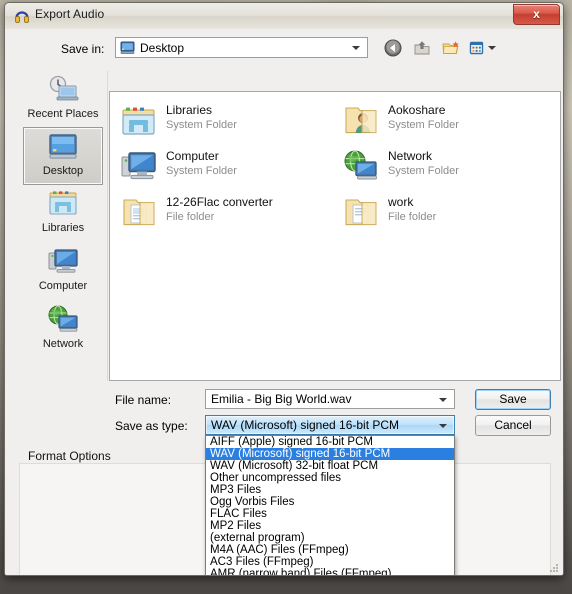 This screenshot has width=572, height=594. I want to click on file-name: work, so click(401, 202).